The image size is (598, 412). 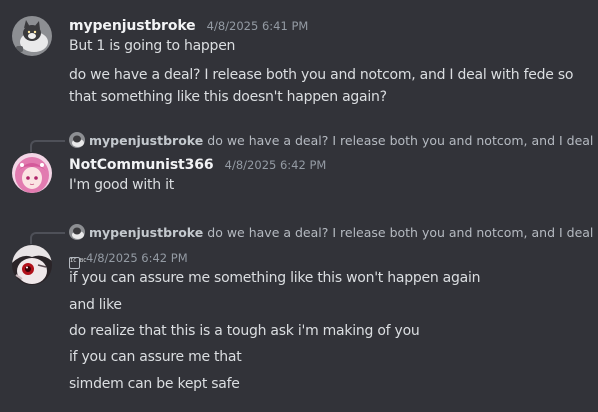 I want to click on server-tag-icon: IC BC, so click(x=78, y=263).